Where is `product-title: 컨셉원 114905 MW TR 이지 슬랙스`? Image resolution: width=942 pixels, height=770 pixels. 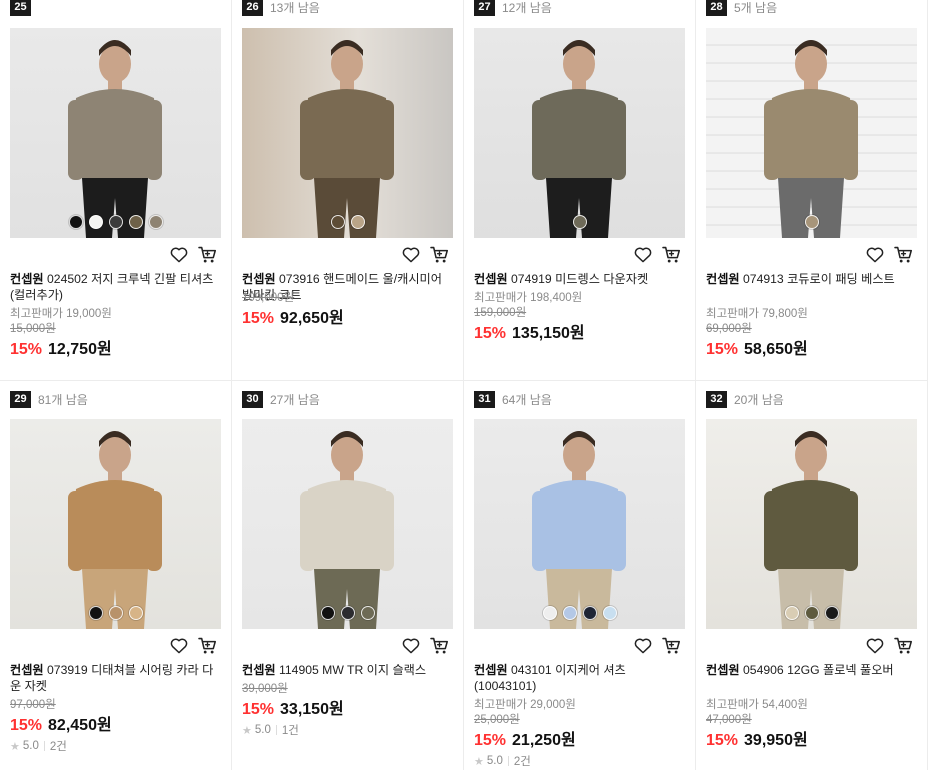 product-title: 컨셉원 114905 MW TR 이지 슬랙스 is located at coordinates (344, 670).